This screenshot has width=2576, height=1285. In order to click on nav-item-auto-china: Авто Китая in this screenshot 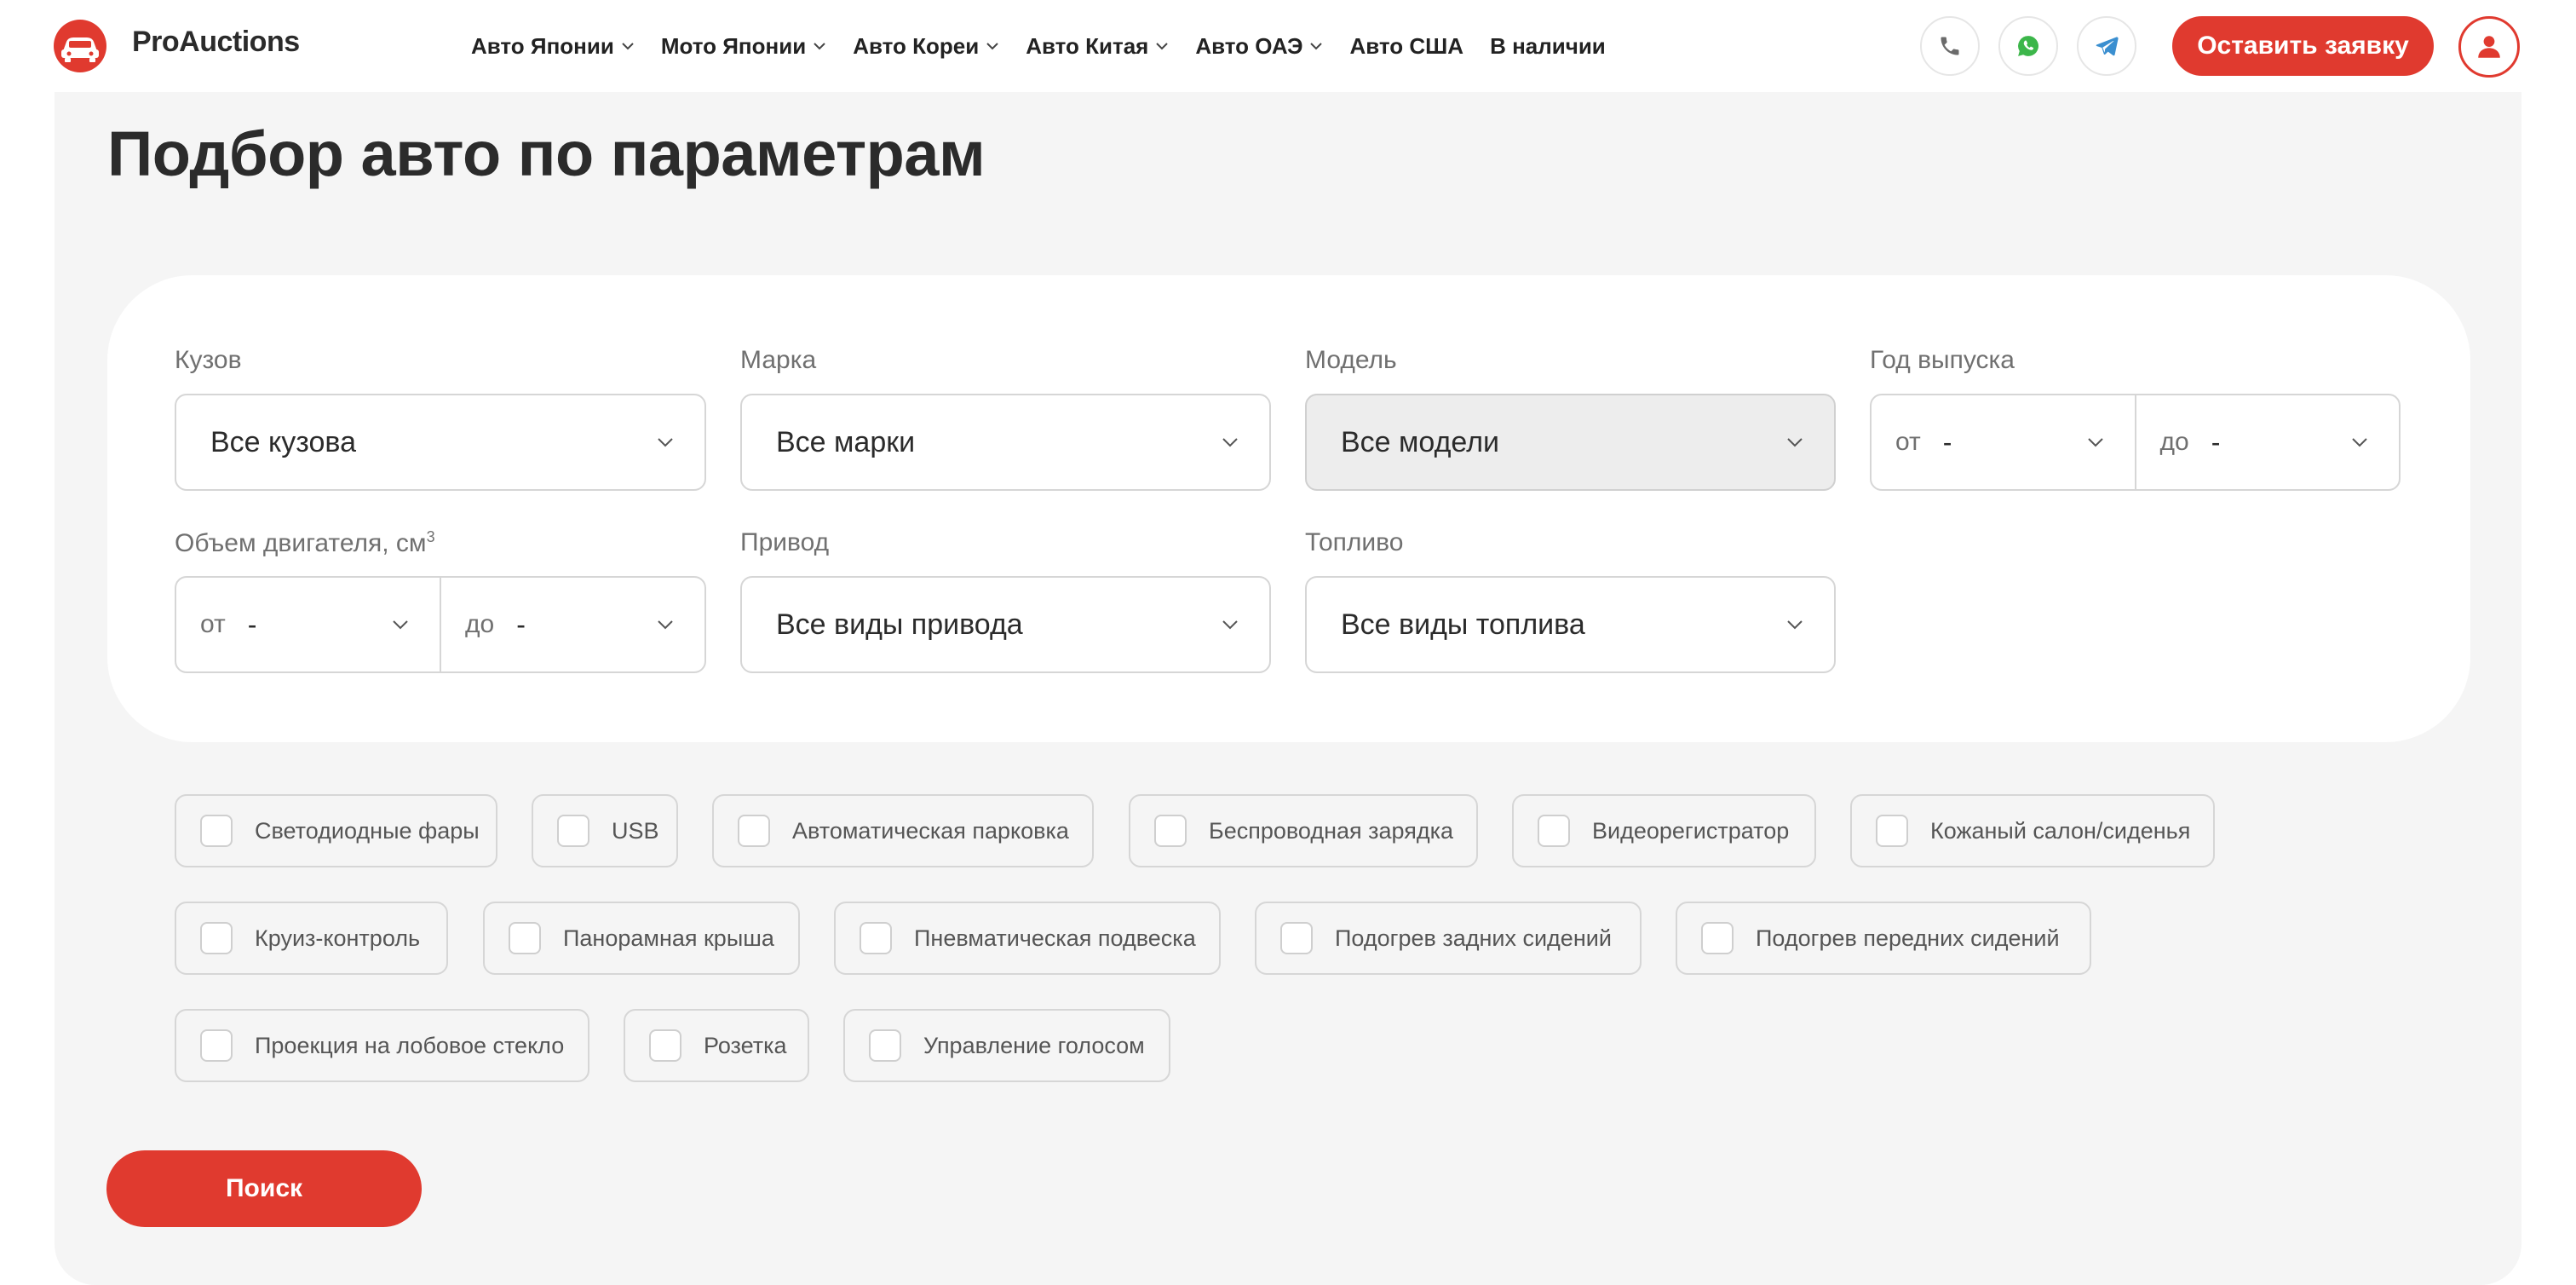, I will do `click(1098, 47)`.